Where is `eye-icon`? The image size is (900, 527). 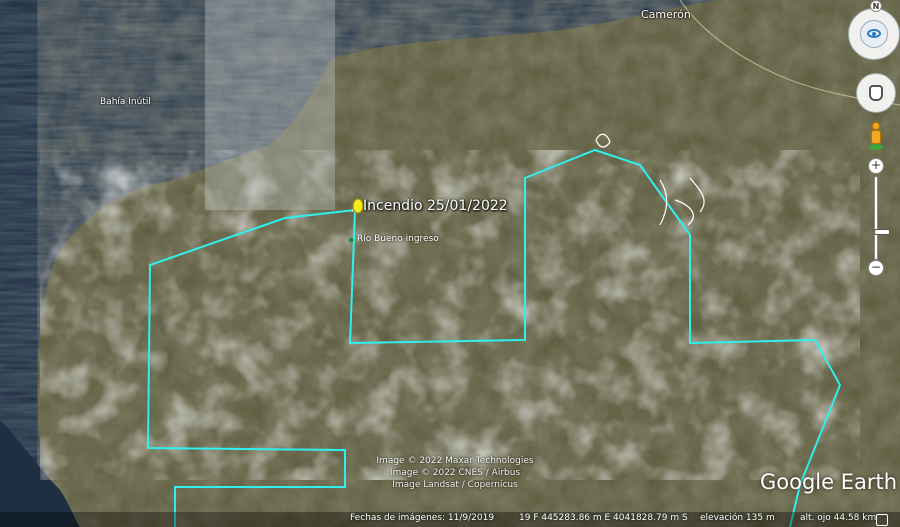
eye-icon is located at coordinates (874, 33).